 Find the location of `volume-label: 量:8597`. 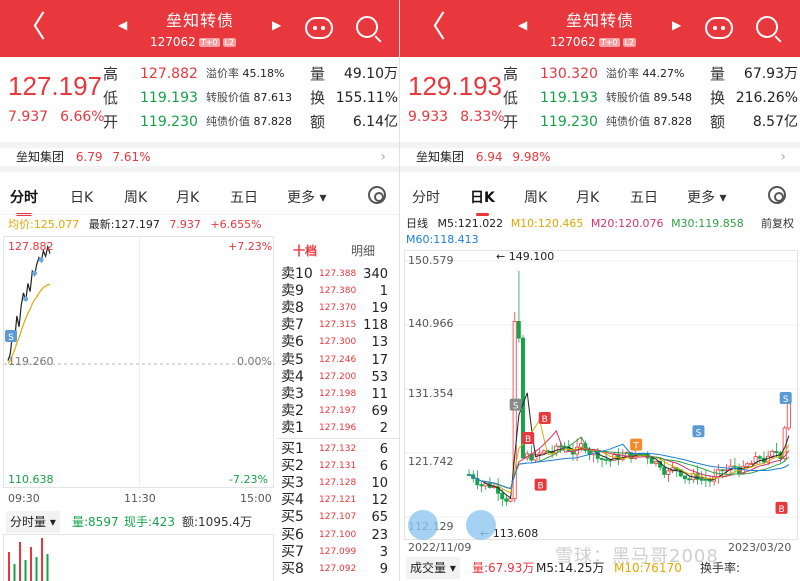

volume-label: 量:8597 is located at coordinates (95, 522).